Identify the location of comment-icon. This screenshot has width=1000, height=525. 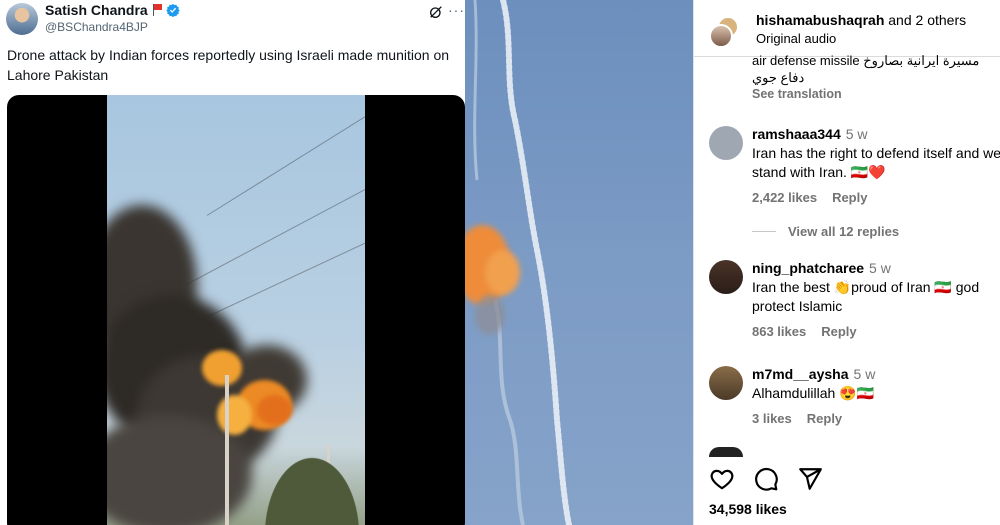
(766, 479).